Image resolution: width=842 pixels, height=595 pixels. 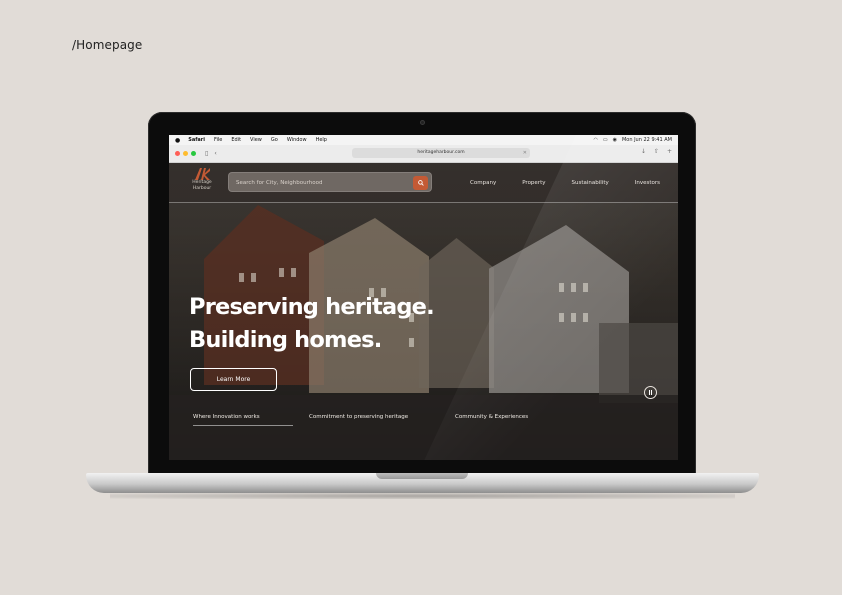 What do you see at coordinates (483, 183) in the screenshot?
I see `nav-company: Company` at bounding box center [483, 183].